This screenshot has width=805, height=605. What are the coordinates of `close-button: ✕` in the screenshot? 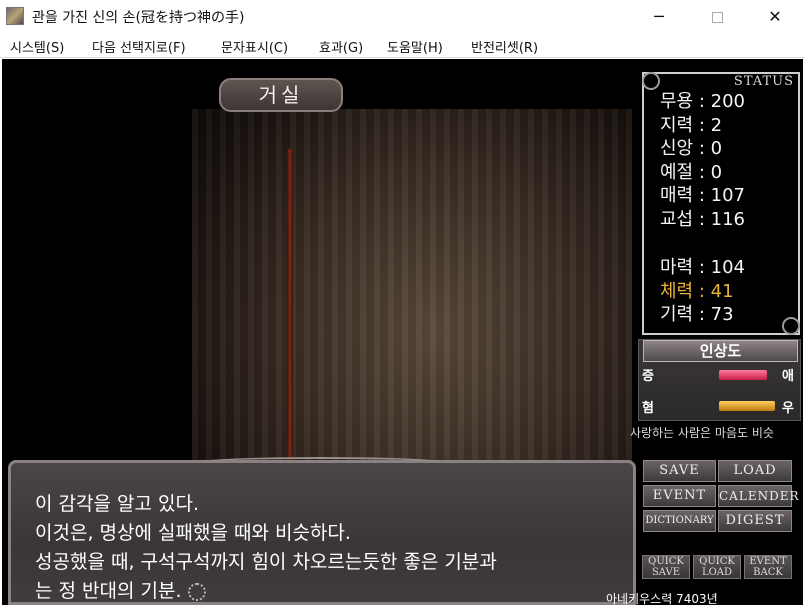 It's located at (775, 17).